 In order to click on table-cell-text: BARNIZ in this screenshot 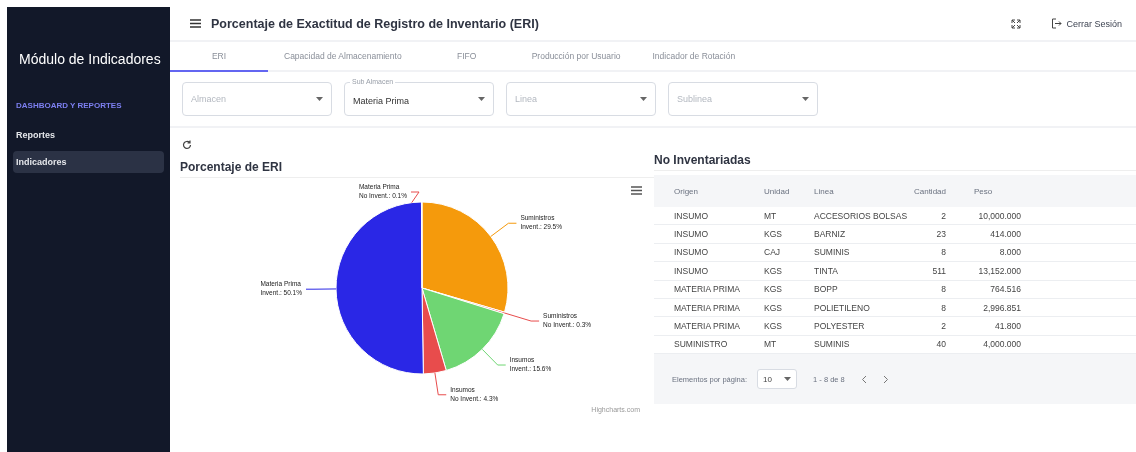, I will do `click(830, 235)`.